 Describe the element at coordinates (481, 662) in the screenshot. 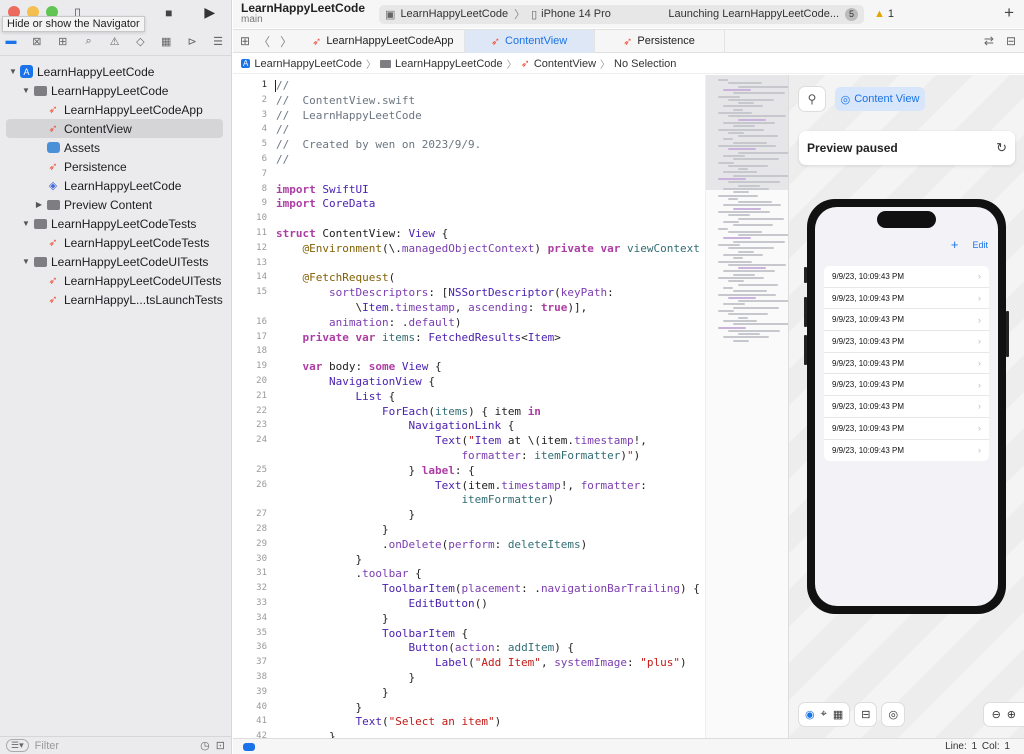

I see `code-line: Label("Add Item", systemImage: "plus")` at that location.